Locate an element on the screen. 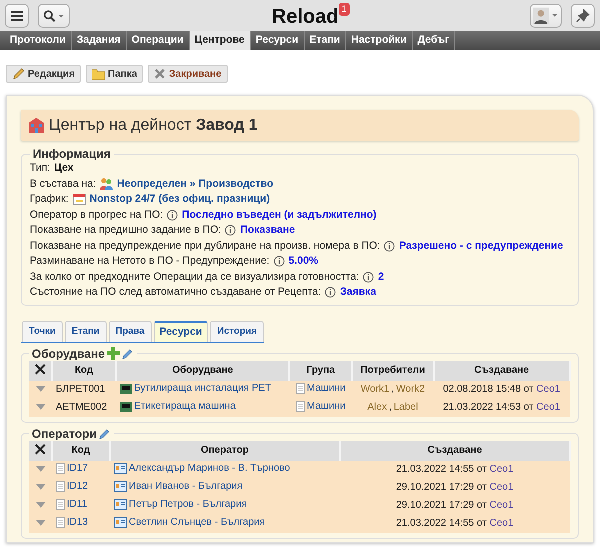 The height and width of the screenshot is (555, 600). user-menu-button is located at coordinates (546, 16).